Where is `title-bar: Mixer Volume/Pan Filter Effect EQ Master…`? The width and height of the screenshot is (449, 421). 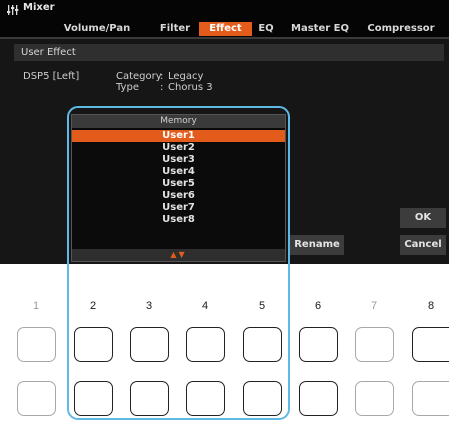 title-bar: Mixer Volume/Pan Filter Effect EQ Master… is located at coordinates (224, 19).